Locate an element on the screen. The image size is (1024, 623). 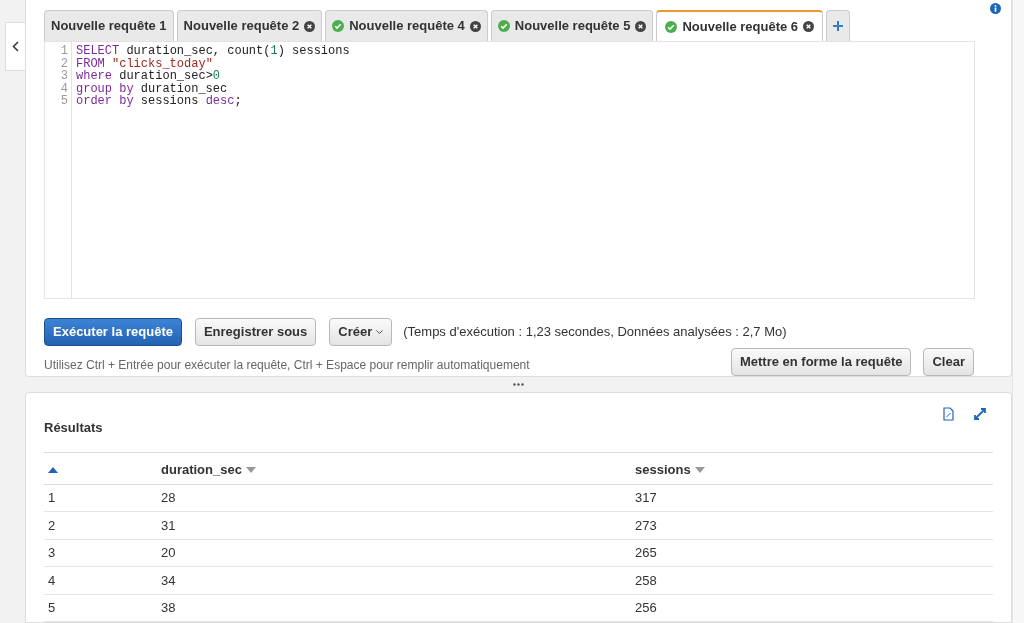
line-number: 2 is located at coordinates (64, 64).